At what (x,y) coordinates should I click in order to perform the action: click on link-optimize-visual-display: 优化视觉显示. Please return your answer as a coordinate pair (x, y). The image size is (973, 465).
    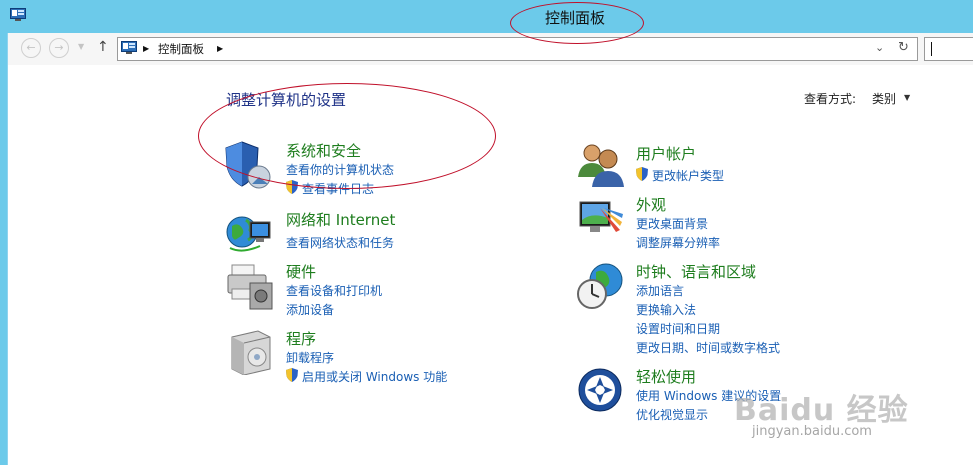
    Looking at the image, I should click on (672, 414).